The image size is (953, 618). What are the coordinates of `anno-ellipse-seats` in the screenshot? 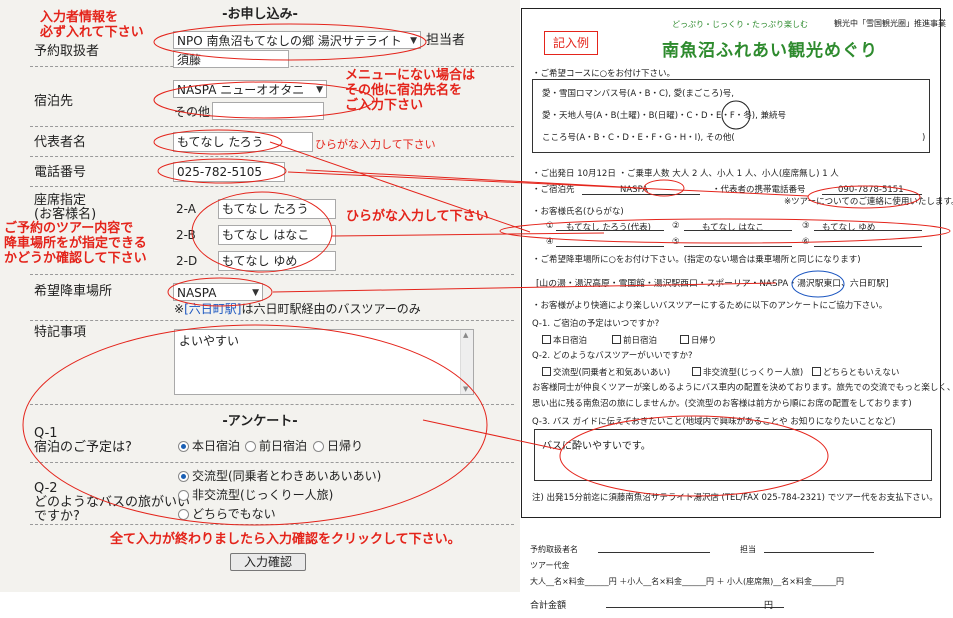 It's located at (262, 232).